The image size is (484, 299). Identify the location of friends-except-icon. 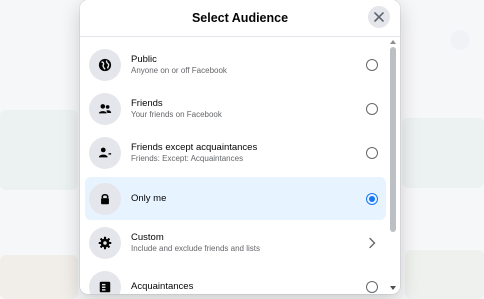
(105, 152).